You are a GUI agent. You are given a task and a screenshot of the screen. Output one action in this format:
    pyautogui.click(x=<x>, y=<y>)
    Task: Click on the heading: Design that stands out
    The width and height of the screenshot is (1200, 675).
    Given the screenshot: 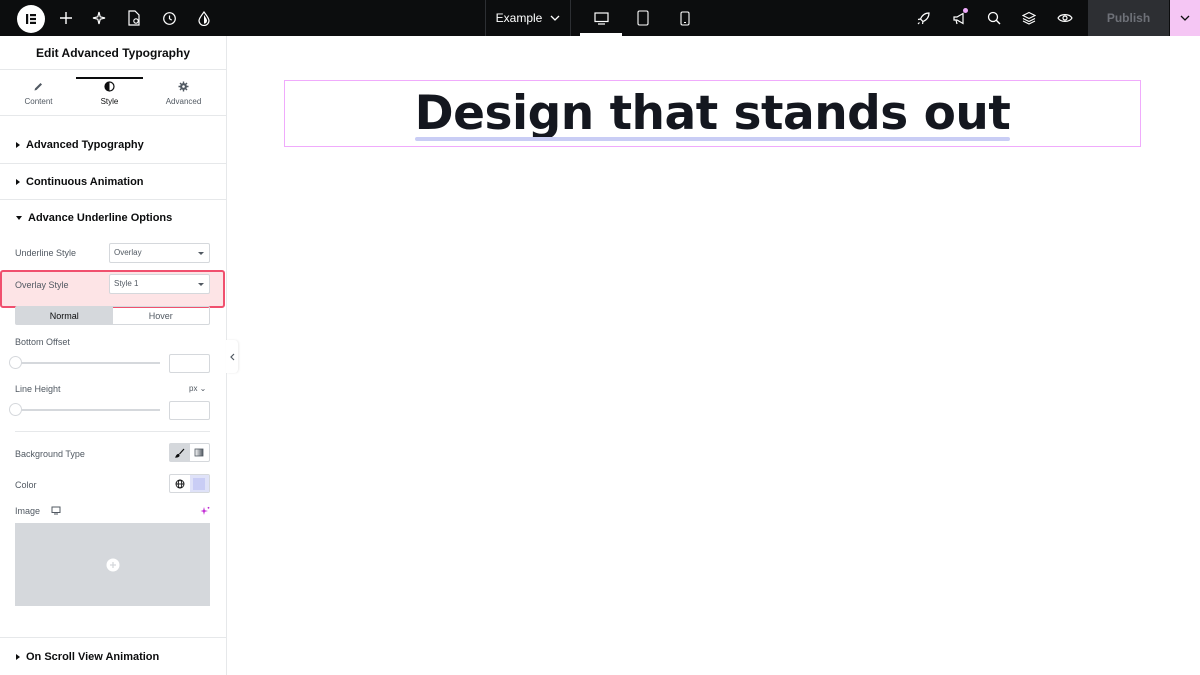 What is the action you would take?
    pyautogui.click(x=712, y=115)
    